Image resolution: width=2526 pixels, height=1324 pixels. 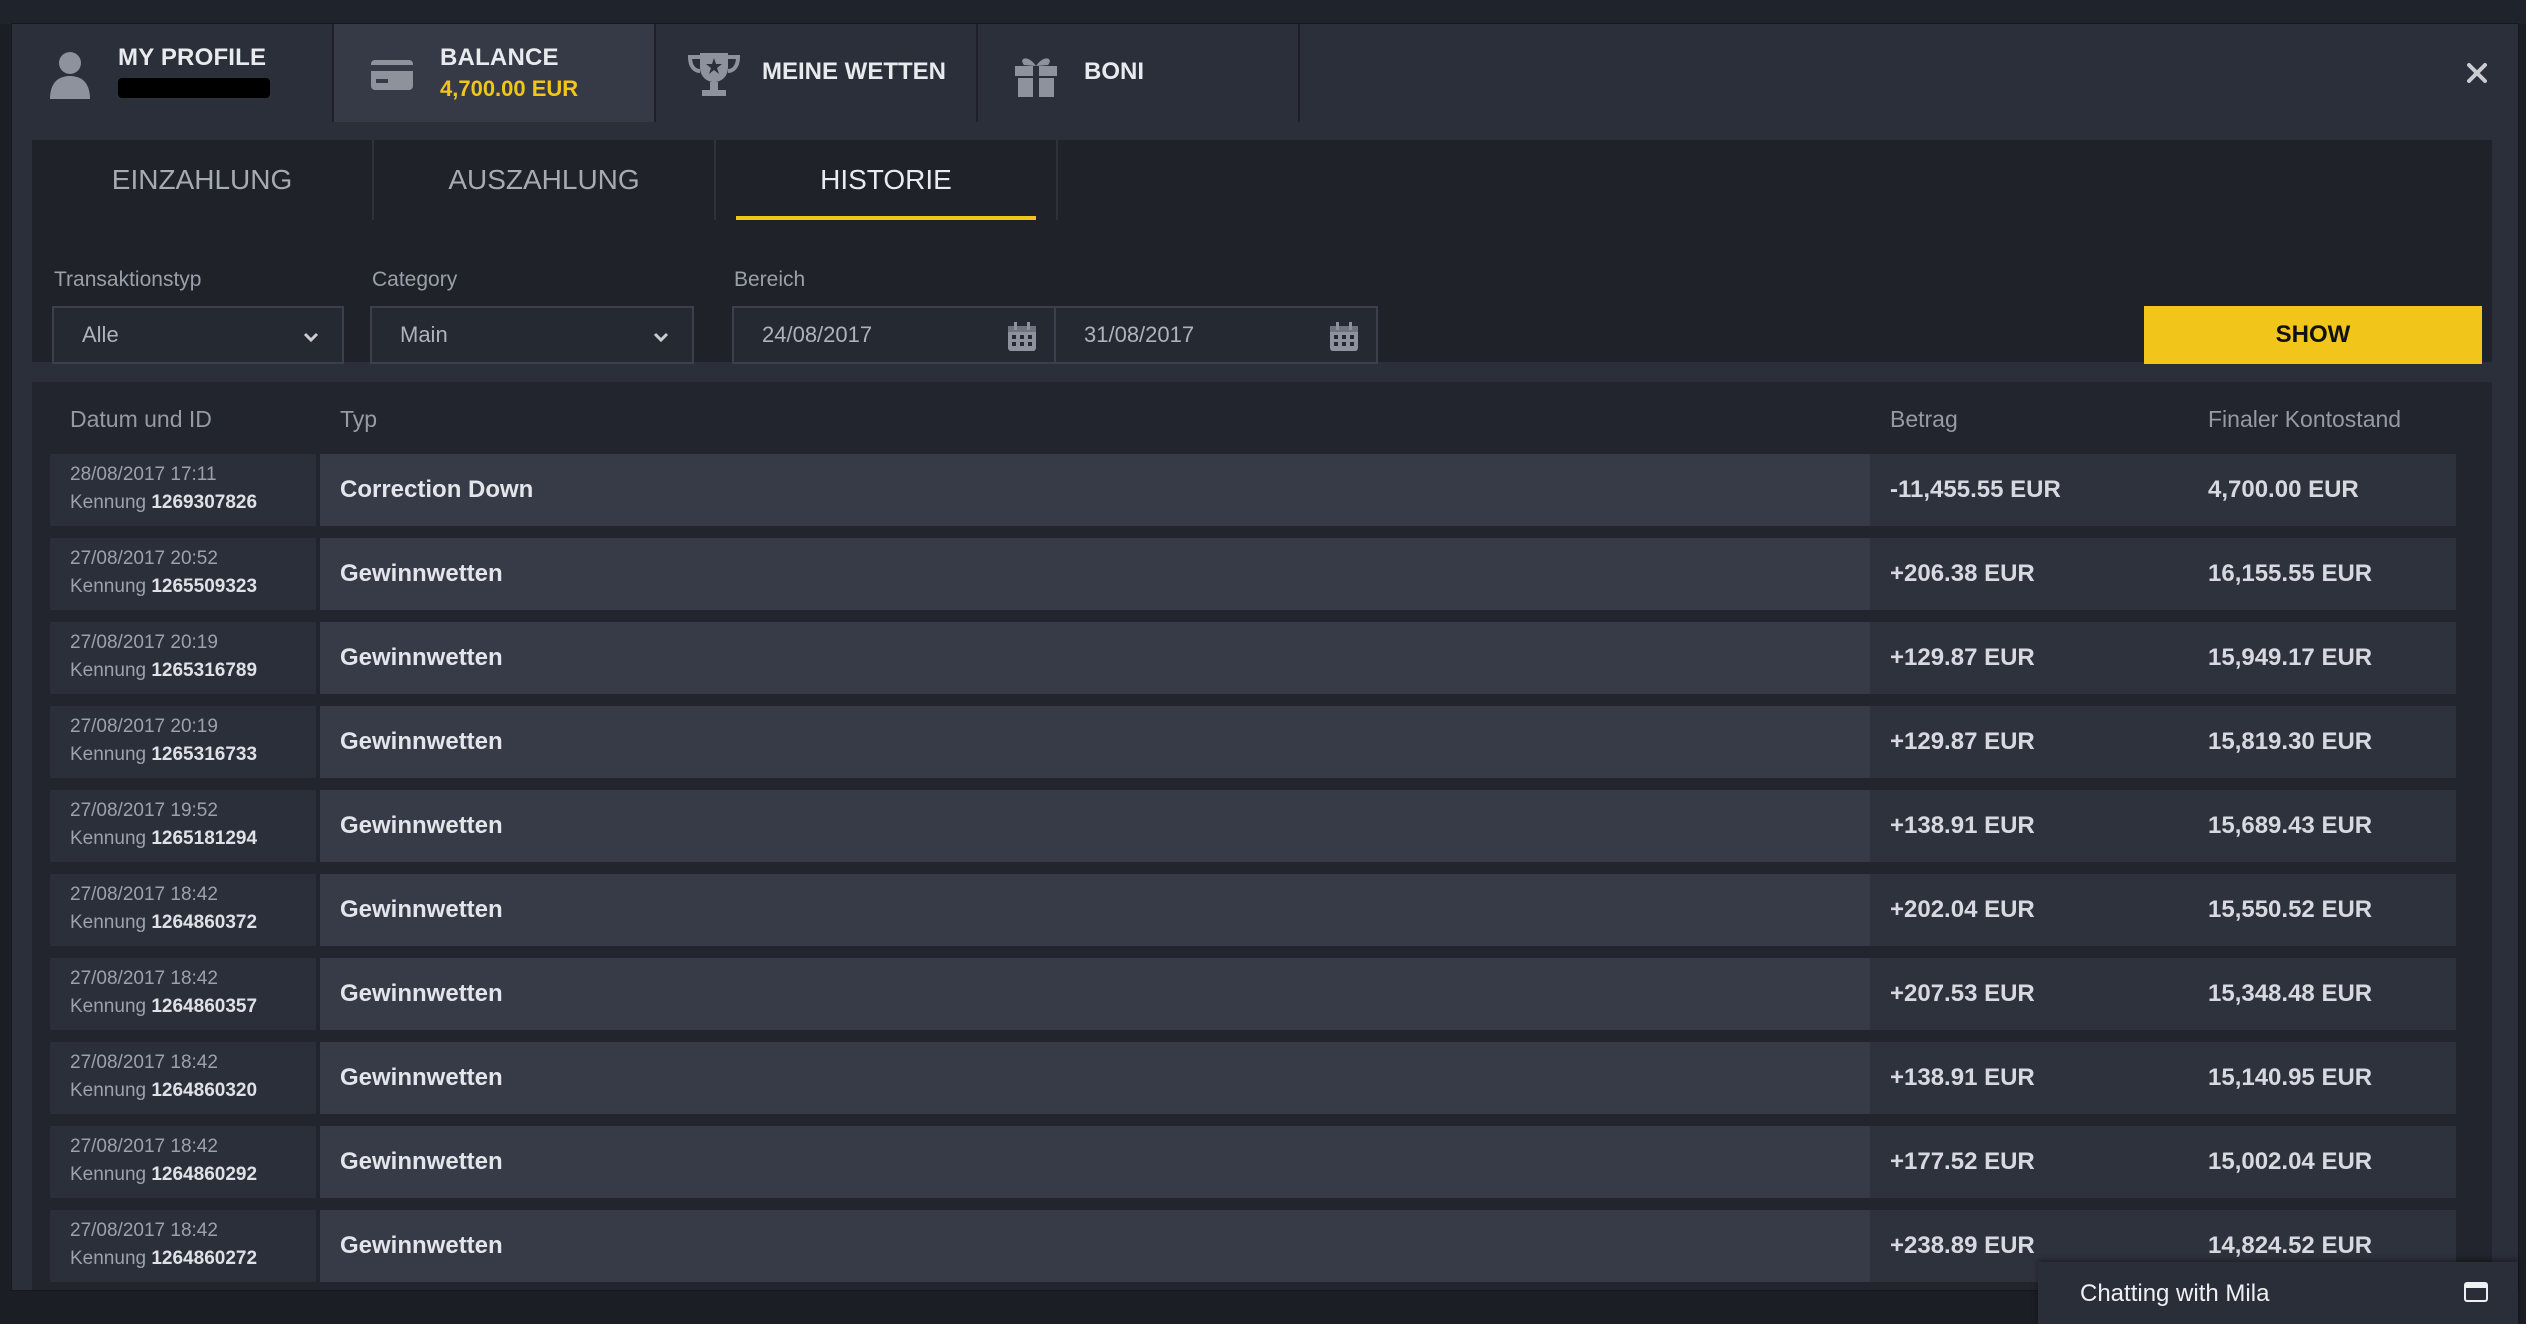 I want to click on nav-balance-title: BALANCE, so click(x=499, y=57).